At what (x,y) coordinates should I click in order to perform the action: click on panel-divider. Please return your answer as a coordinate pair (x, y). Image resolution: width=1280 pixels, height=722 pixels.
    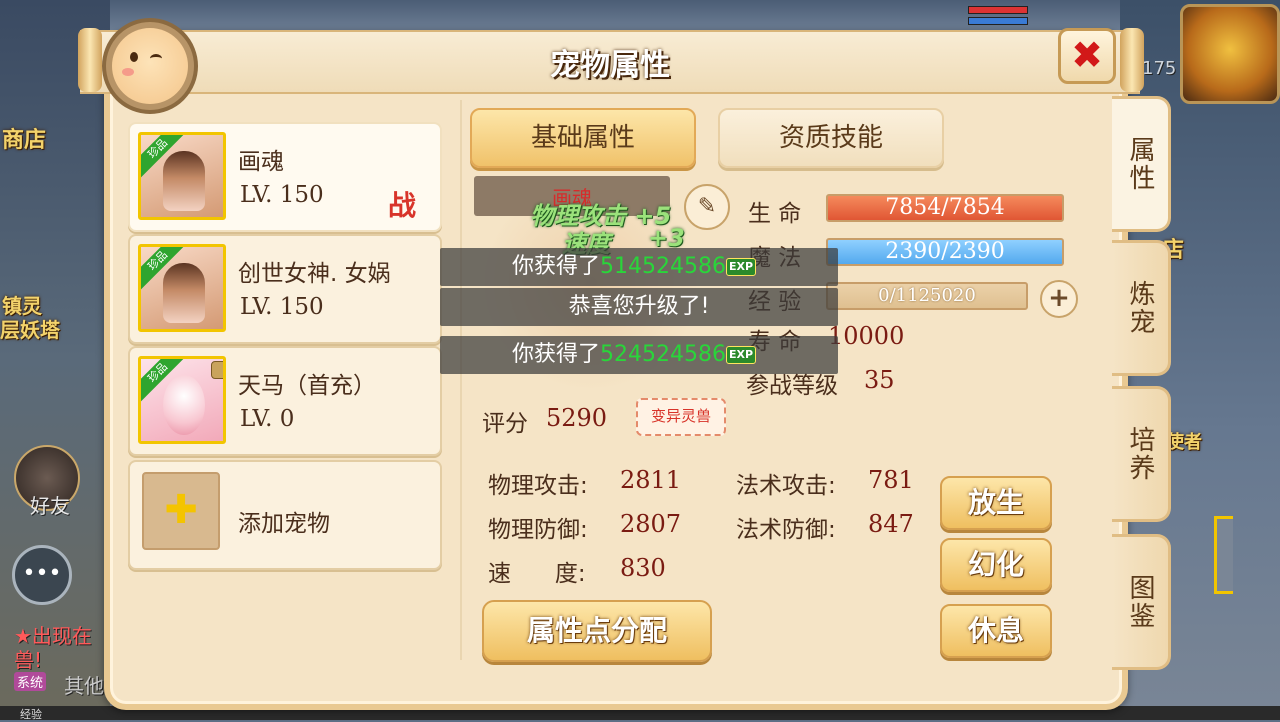
    Looking at the image, I should click on (461, 380).